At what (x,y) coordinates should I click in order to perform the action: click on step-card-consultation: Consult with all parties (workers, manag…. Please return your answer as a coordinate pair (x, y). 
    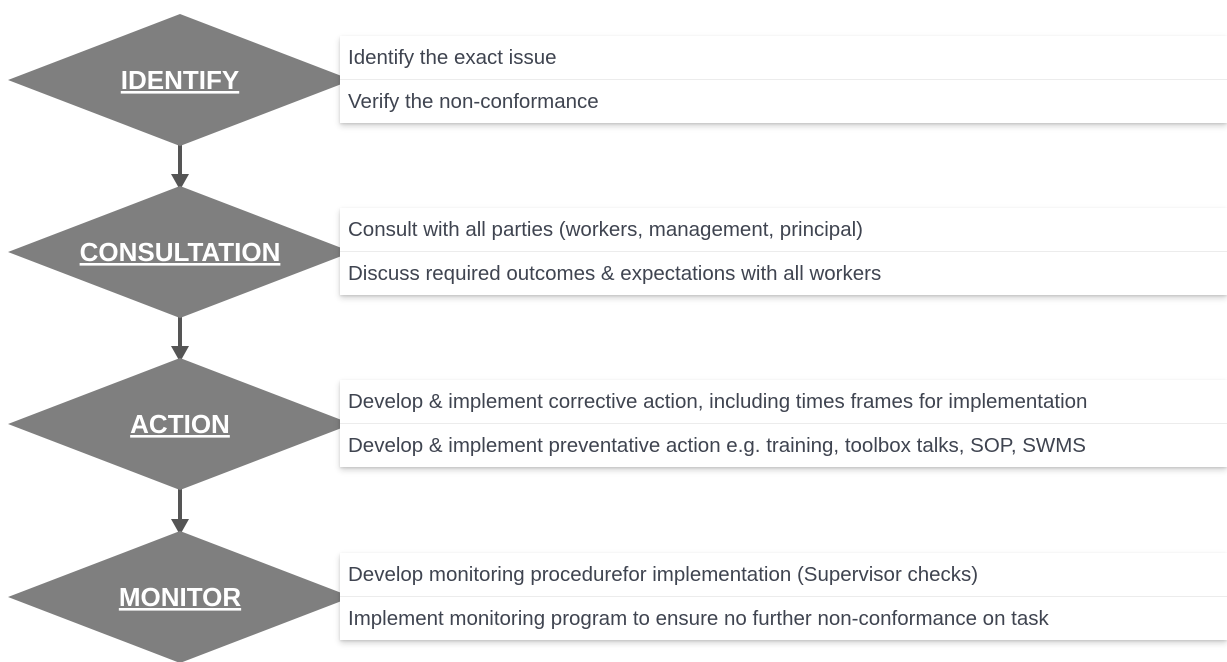
    Looking at the image, I should click on (783, 251).